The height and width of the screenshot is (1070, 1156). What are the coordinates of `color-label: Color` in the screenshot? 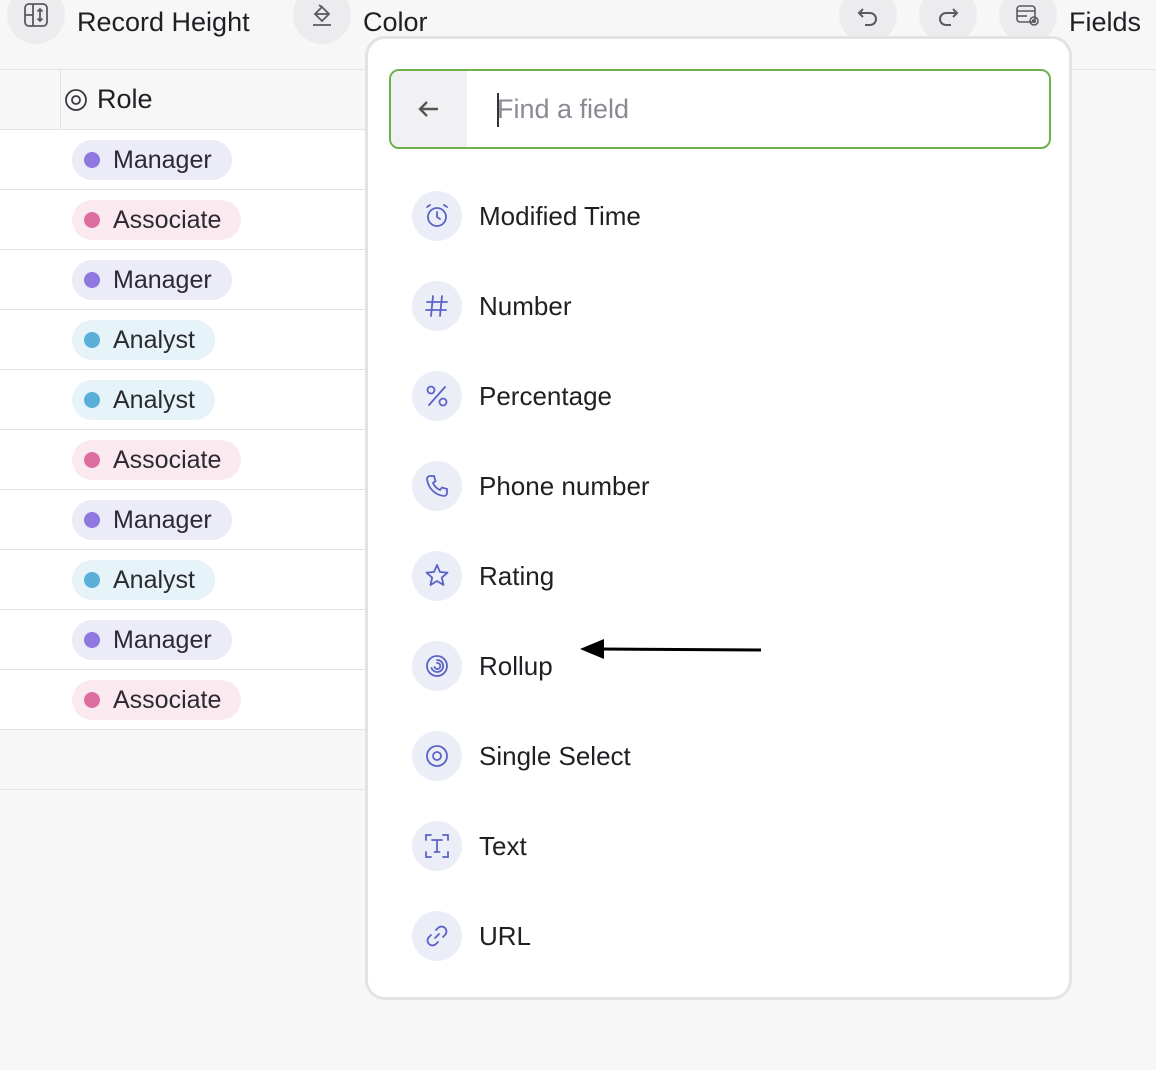 It's located at (395, 21).